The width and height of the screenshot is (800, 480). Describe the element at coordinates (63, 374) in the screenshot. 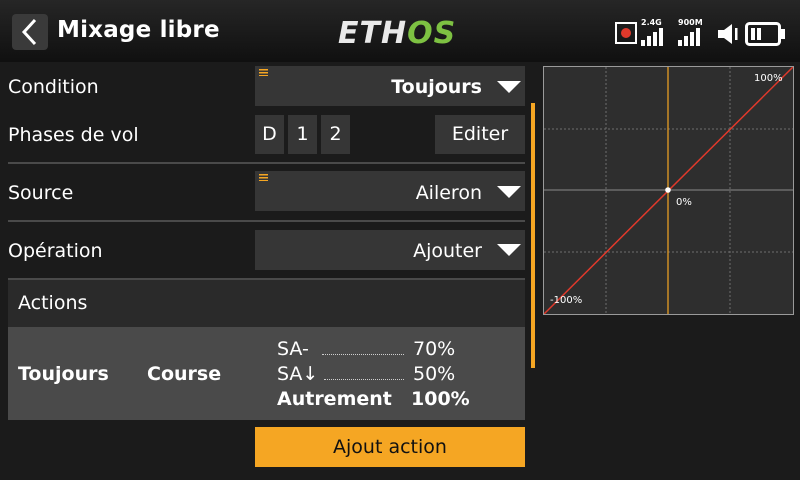

I see `action-condition: Toujours` at that location.